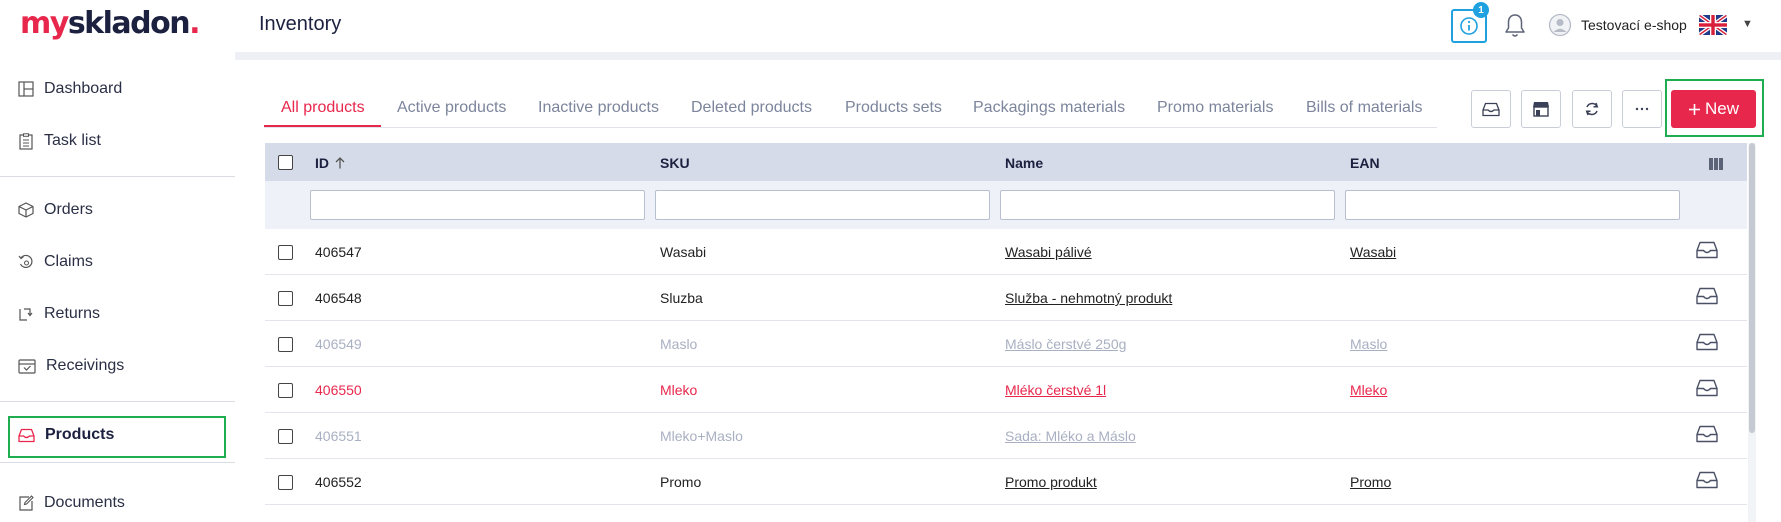  Describe the element at coordinates (1694, 109) in the screenshot. I see `plus-icon` at that location.